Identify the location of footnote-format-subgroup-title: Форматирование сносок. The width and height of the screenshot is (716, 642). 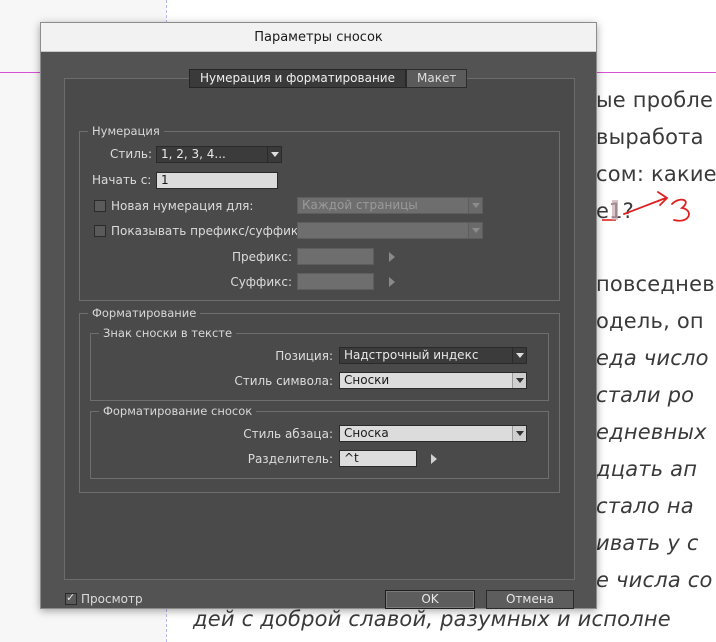
(178, 411).